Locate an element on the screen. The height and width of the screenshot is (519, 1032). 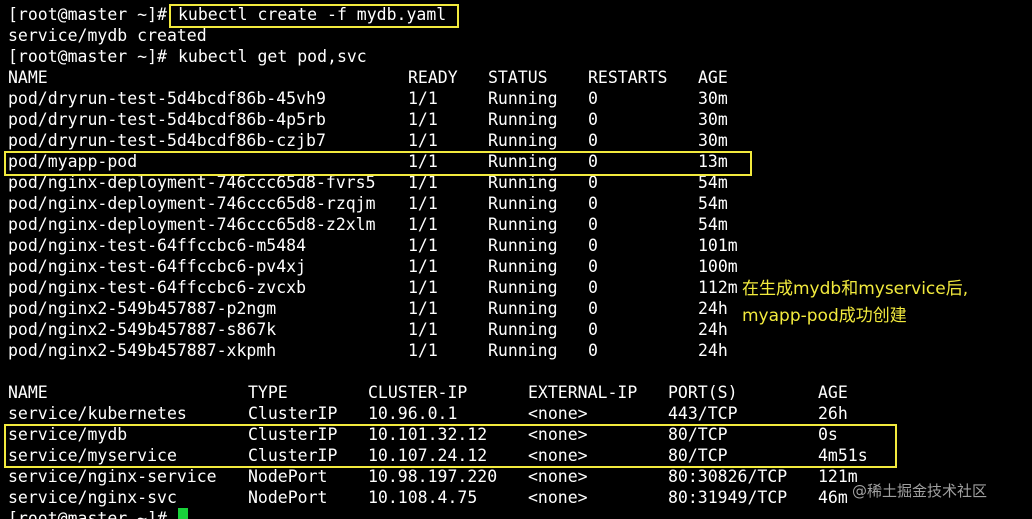
pod-age: 13m is located at coordinates (713, 161).